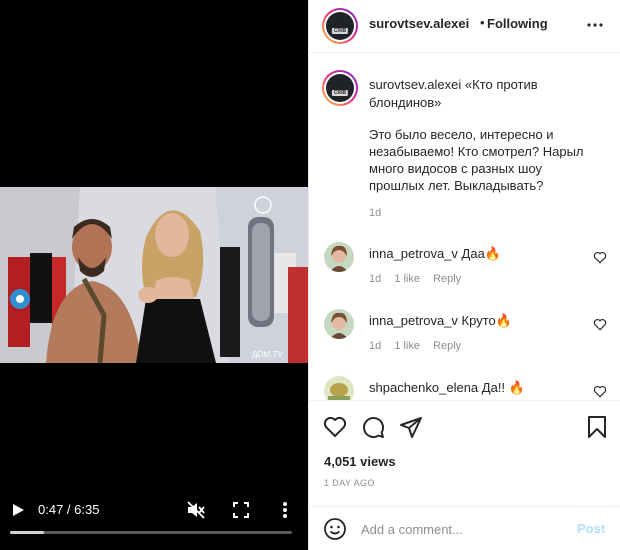 The width and height of the screenshot is (620, 550). What do you see at coordinates (340, 88) in the screenshot?
I see `caption-avatar: CRIB` at bounding box center [340, 88].